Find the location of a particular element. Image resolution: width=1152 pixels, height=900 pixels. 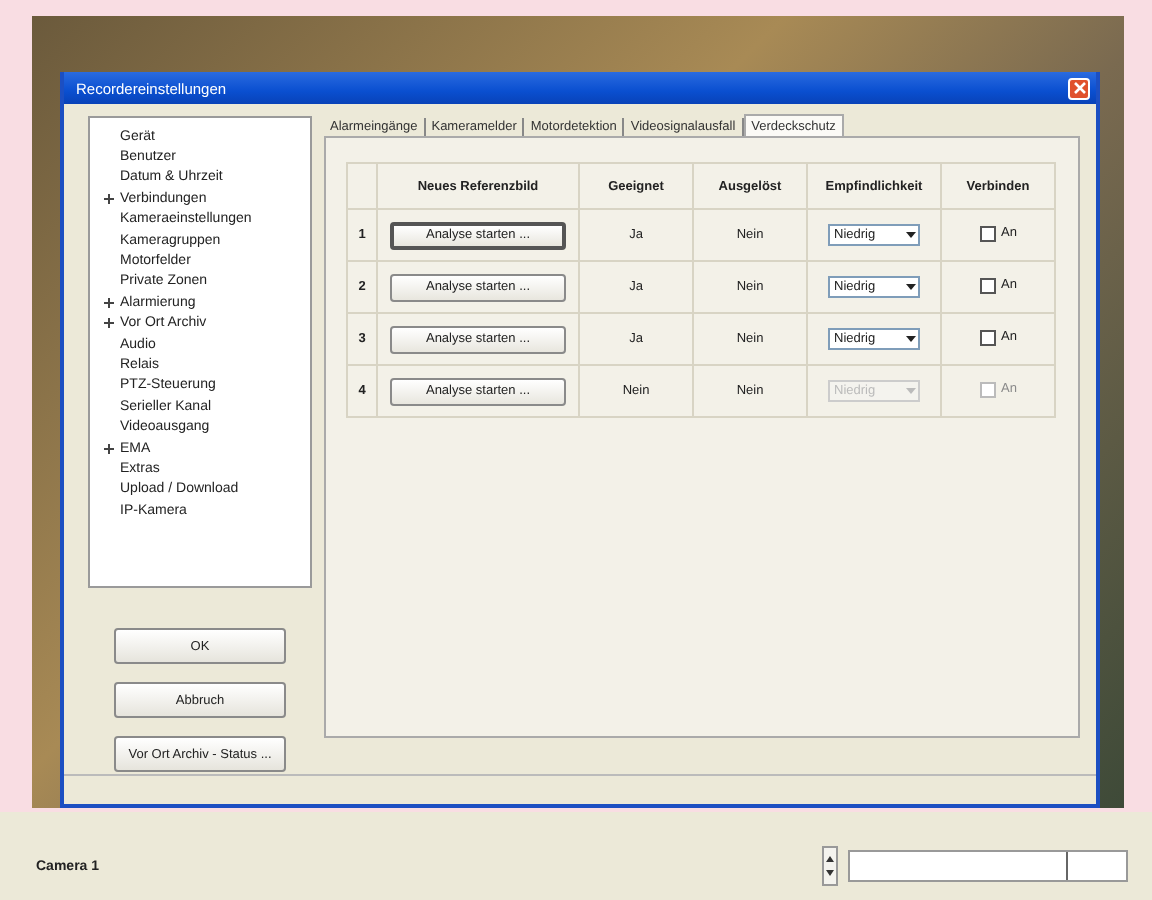

slider-track is located at coordinates (988, 866).